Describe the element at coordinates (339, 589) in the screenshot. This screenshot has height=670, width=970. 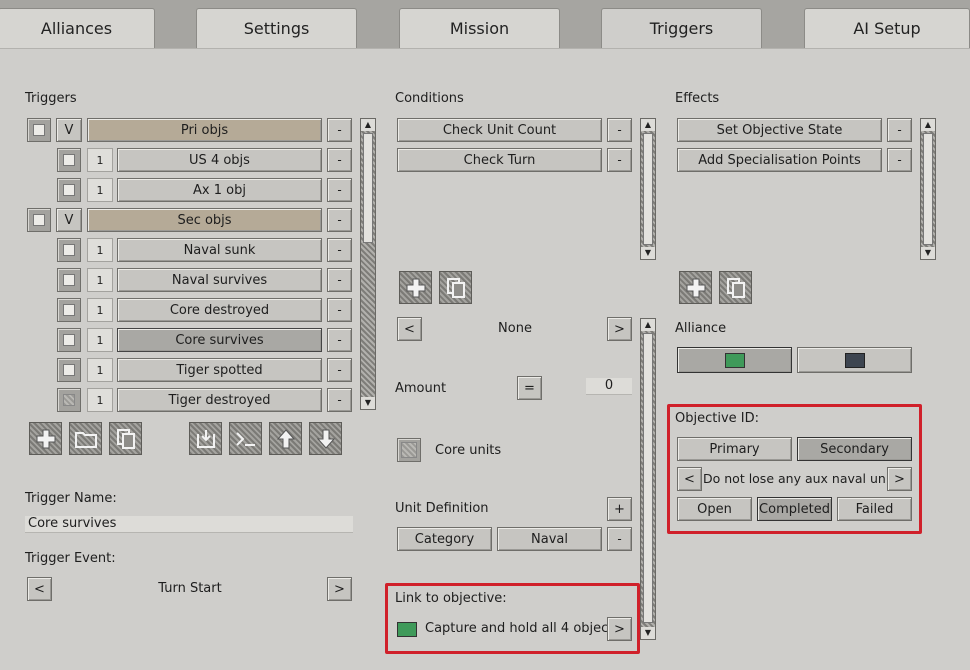
I see `trigger-event-next-button: >` at that location.